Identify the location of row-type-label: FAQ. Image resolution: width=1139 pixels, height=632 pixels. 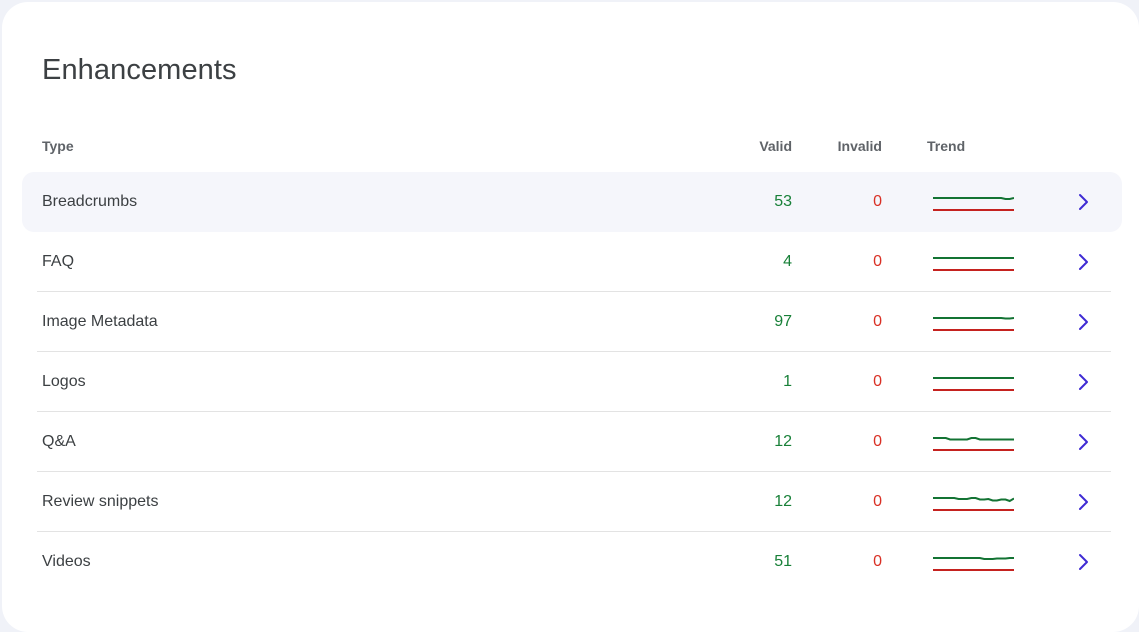
(58, 261).